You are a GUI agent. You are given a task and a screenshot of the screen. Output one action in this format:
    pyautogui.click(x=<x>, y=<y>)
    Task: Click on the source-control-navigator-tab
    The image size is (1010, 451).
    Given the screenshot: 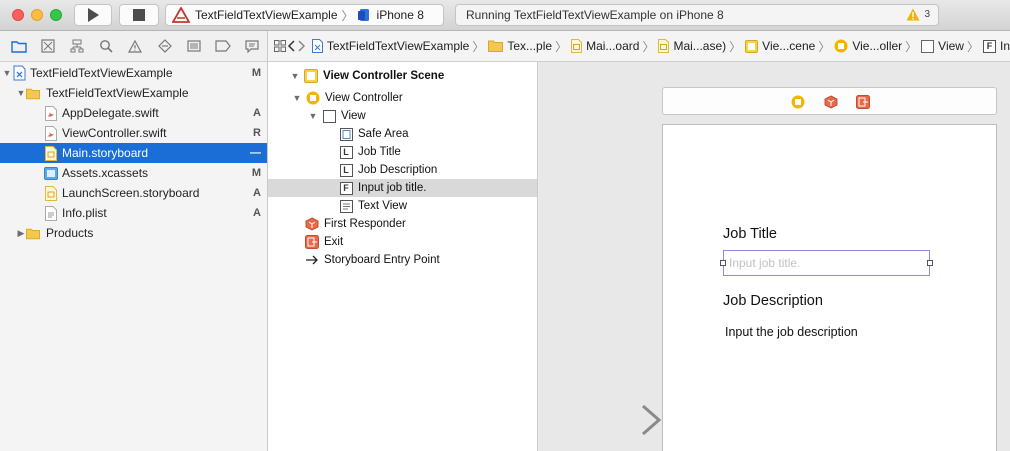 What is the action you would take?
    pyautogui.click(x=47, y=46)
    